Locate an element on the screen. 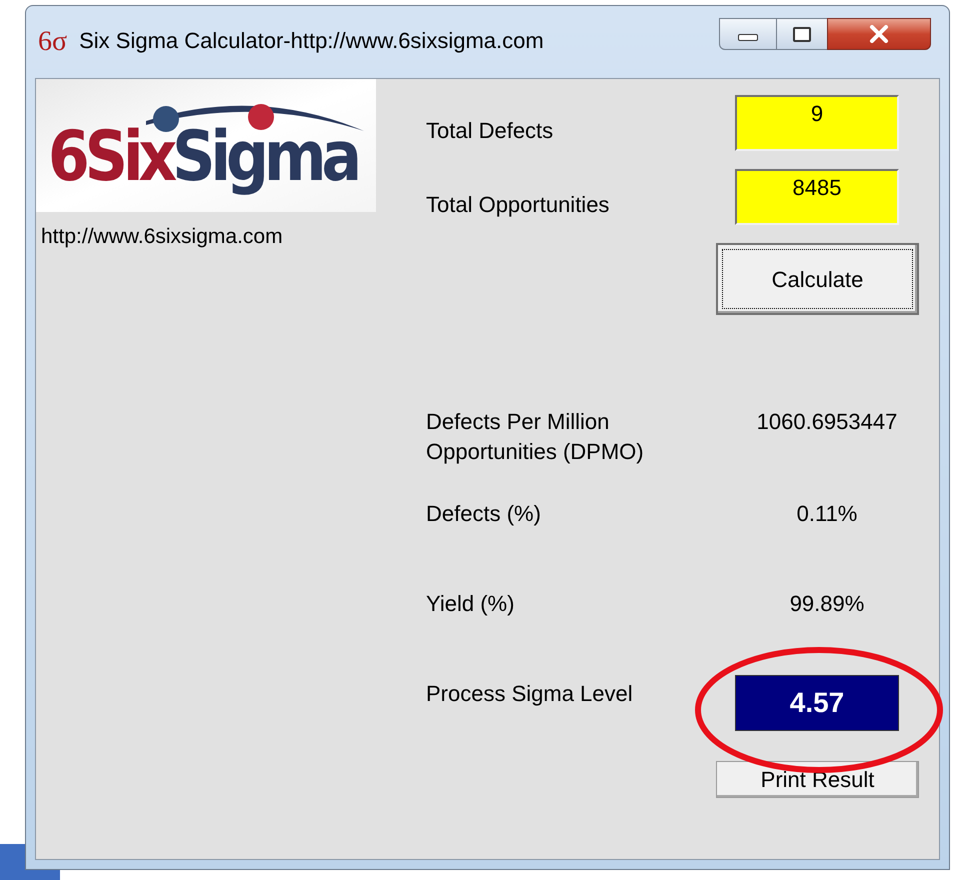  close-button is located at coordinates (879, 34).